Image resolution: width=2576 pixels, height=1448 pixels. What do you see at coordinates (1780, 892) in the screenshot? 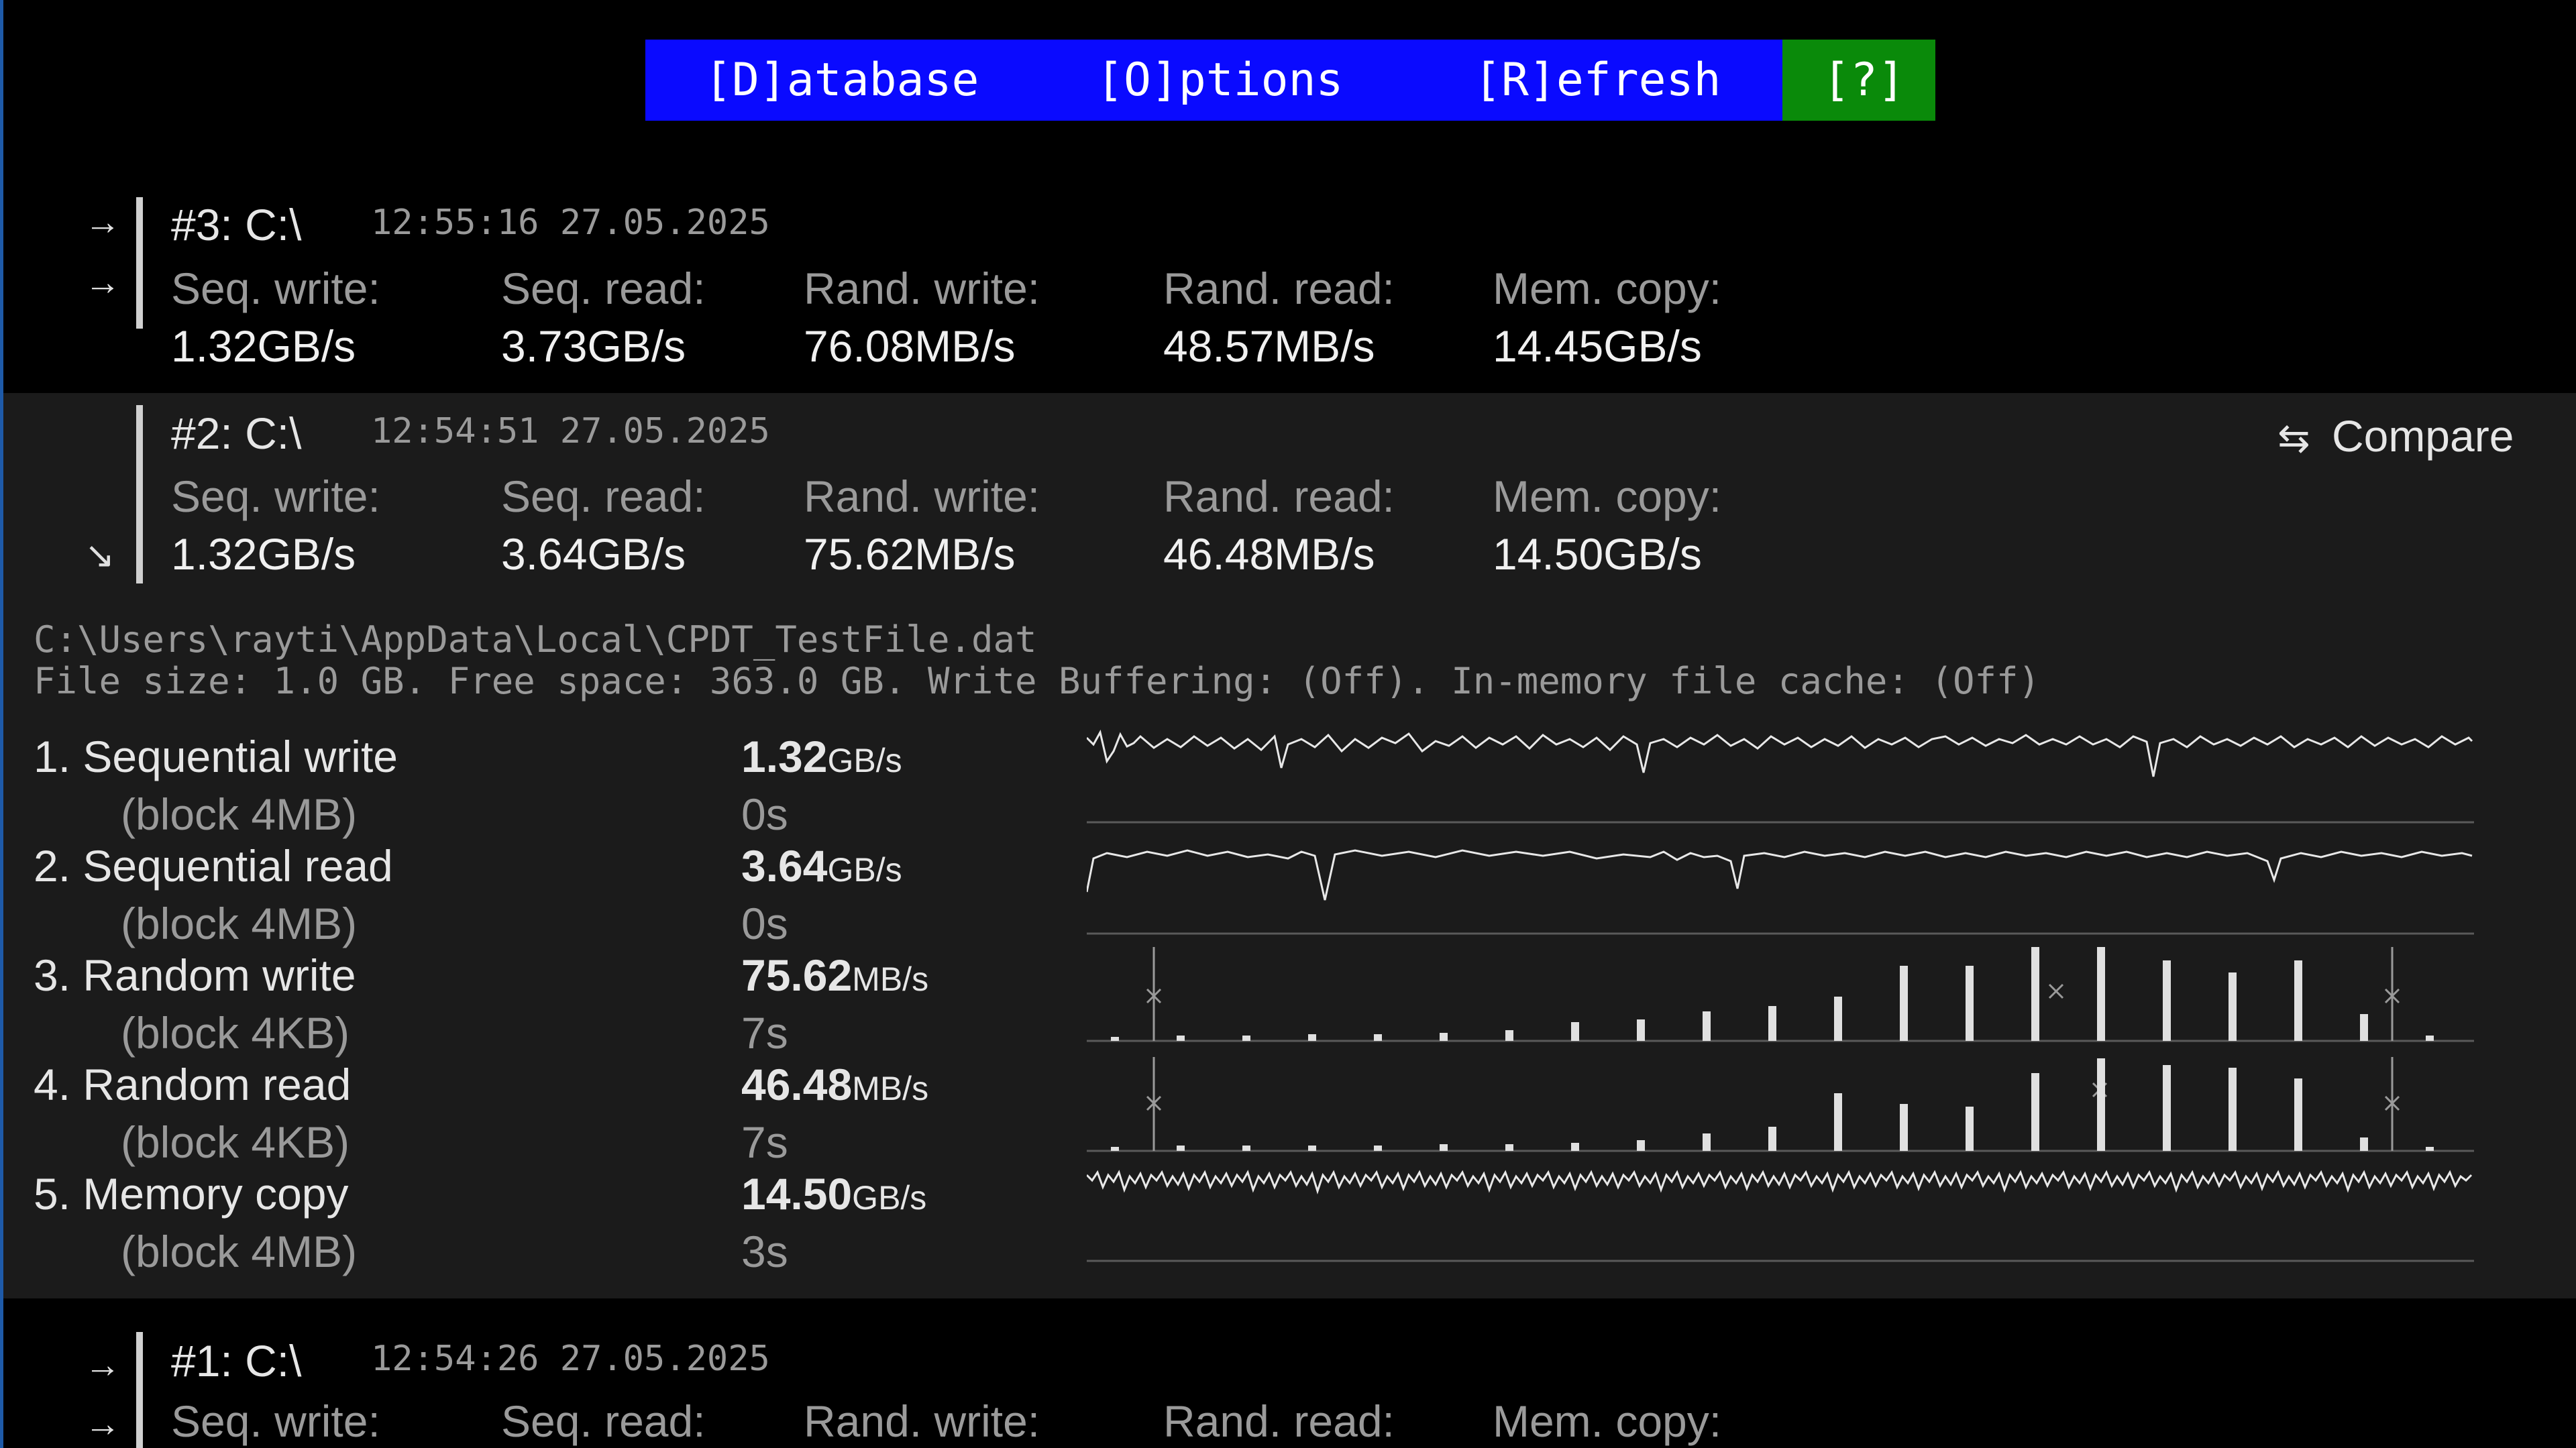
I see `graph-seq-read` at bounding box center [1780, 892].